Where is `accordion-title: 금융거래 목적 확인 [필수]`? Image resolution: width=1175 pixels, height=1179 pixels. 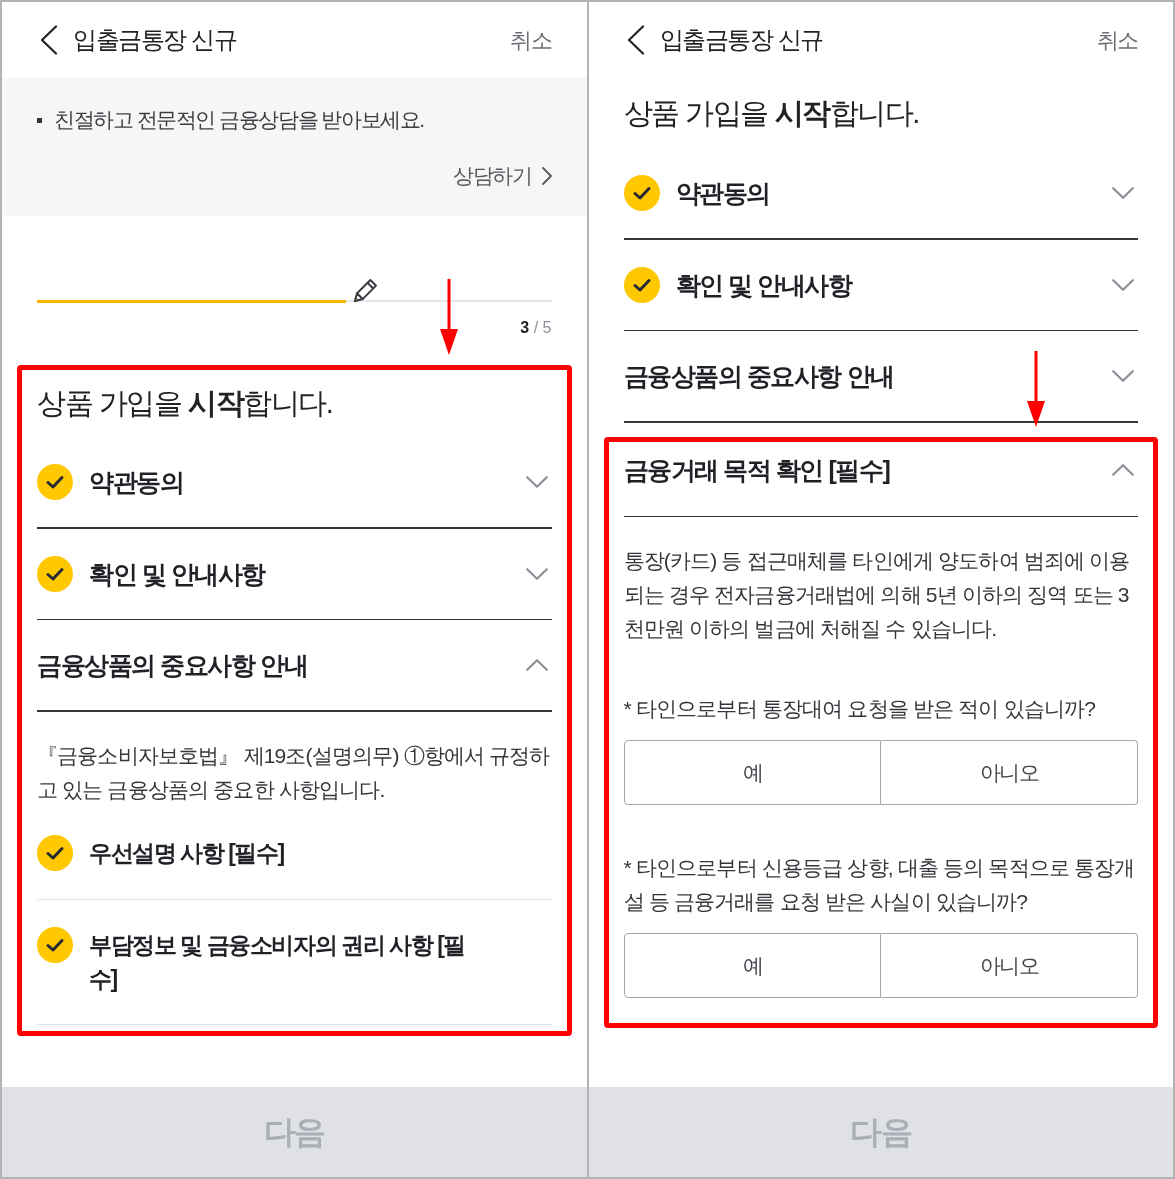 accordion-title: 금융거래 목적 확인 [필수] is located at coordinates (756, 469).